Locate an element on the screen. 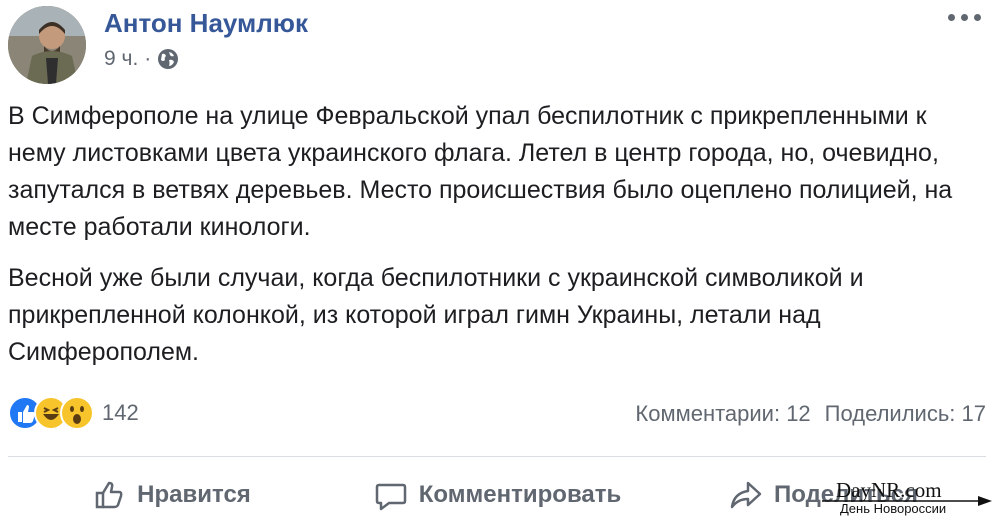 This screenshot has width=998, height=526. reactions-summary: 142 is located at coordinates (73, 413).